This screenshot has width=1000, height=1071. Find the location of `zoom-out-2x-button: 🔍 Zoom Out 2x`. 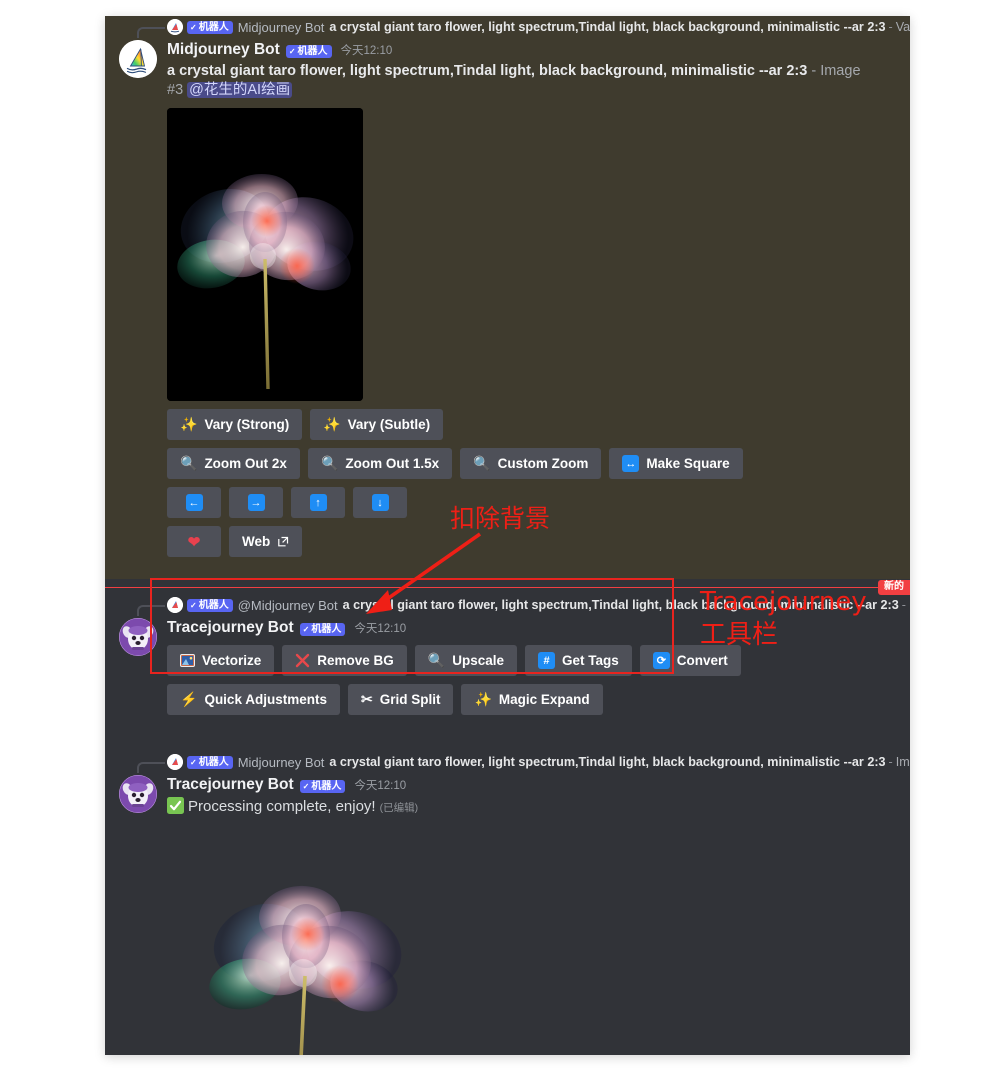

zoom-out-2x-button: 🔍 Zoom Out 2x is located at coordinates (233, 463).